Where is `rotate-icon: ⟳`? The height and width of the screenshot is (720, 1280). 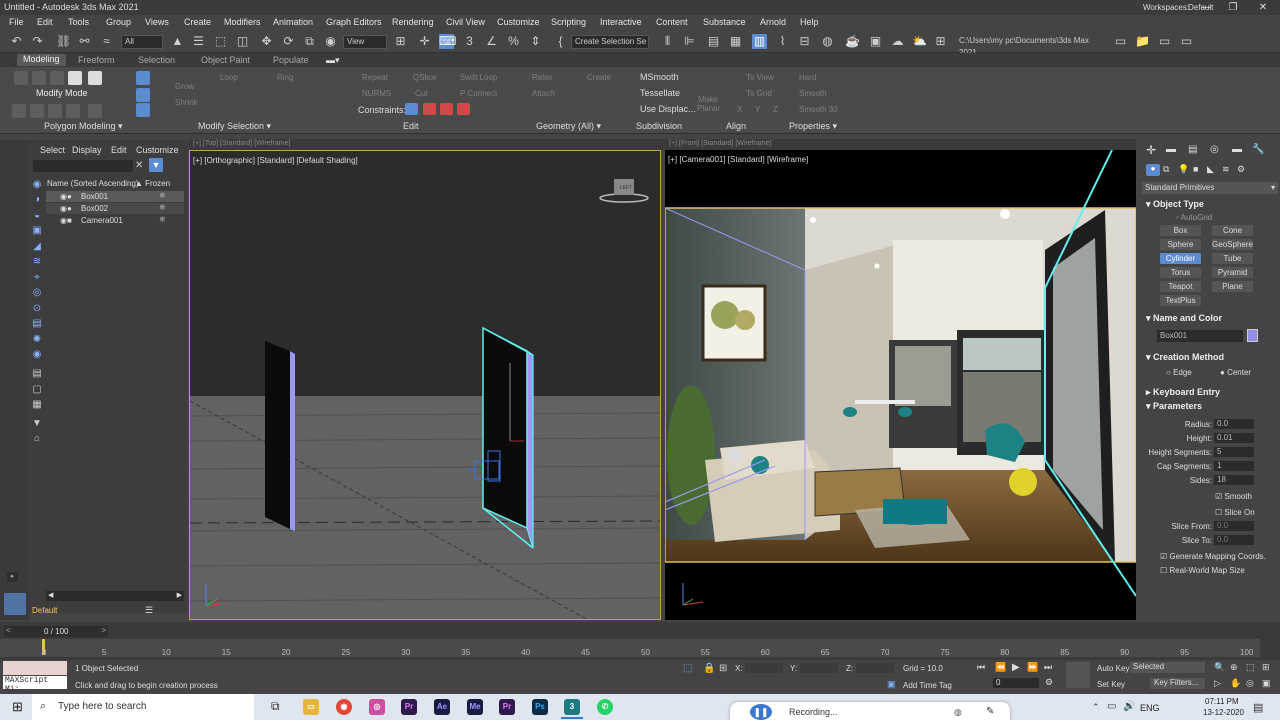 rotate-icon: ⟳ is located at coordinates (288, 41).